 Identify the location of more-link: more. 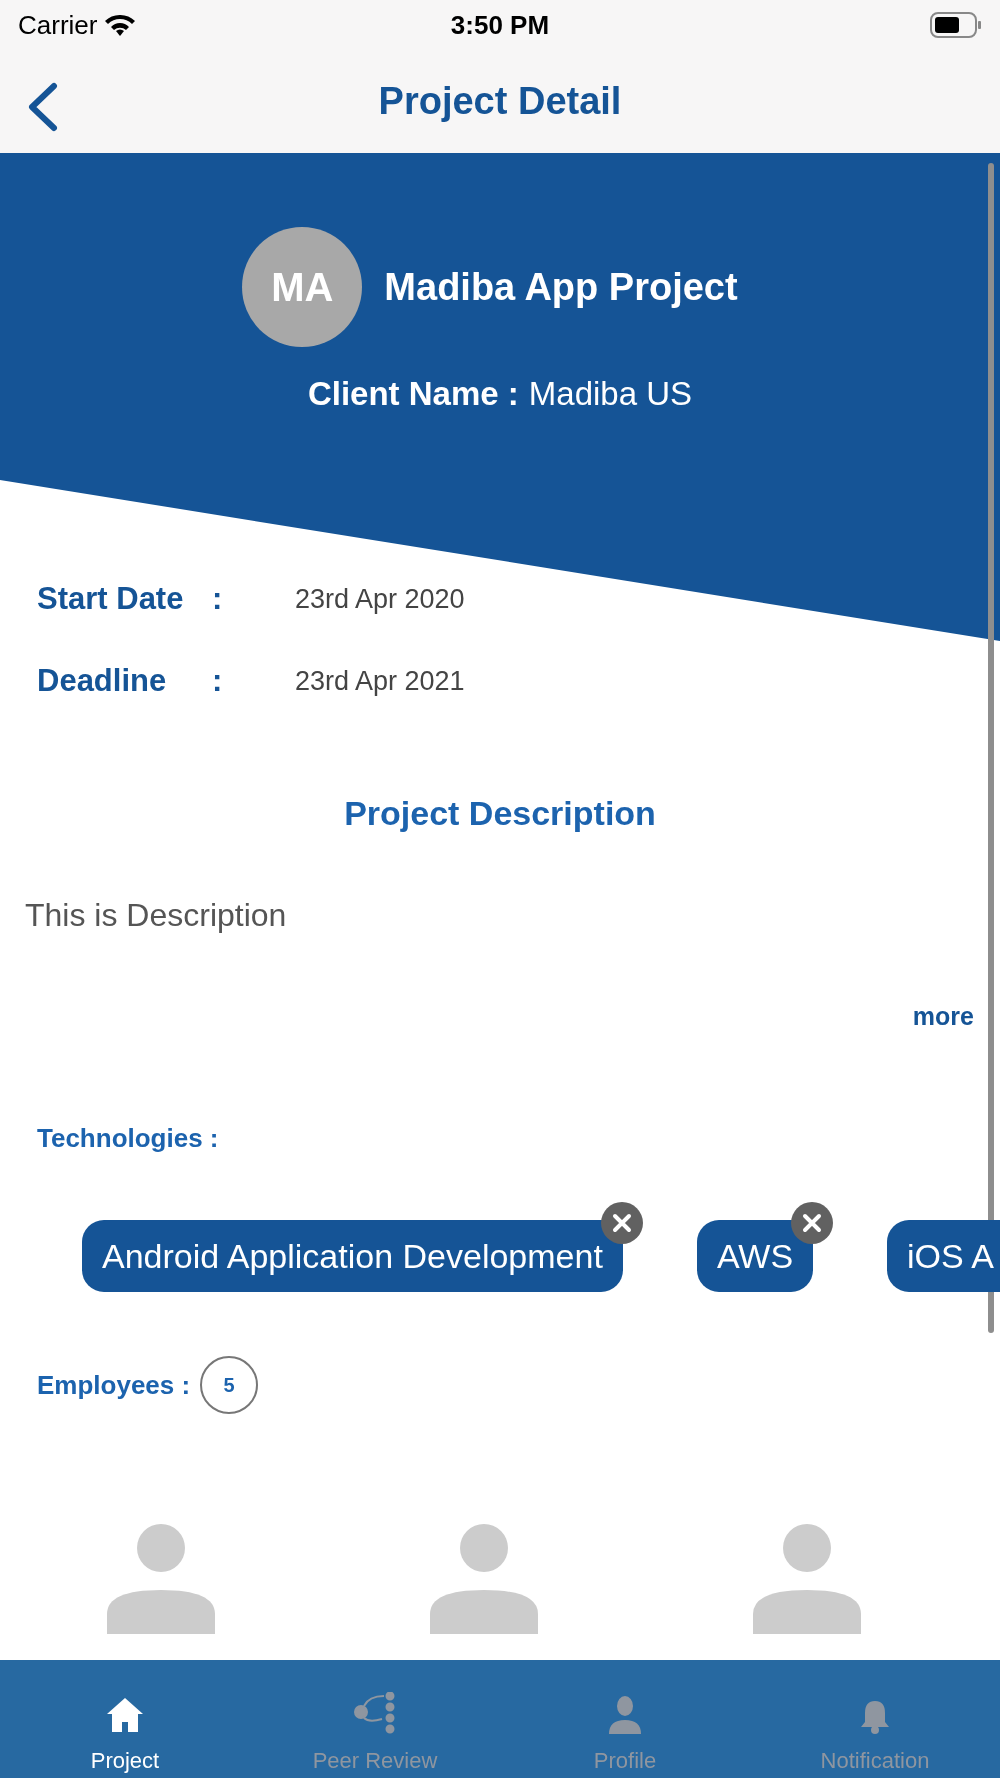
(943, 1016).